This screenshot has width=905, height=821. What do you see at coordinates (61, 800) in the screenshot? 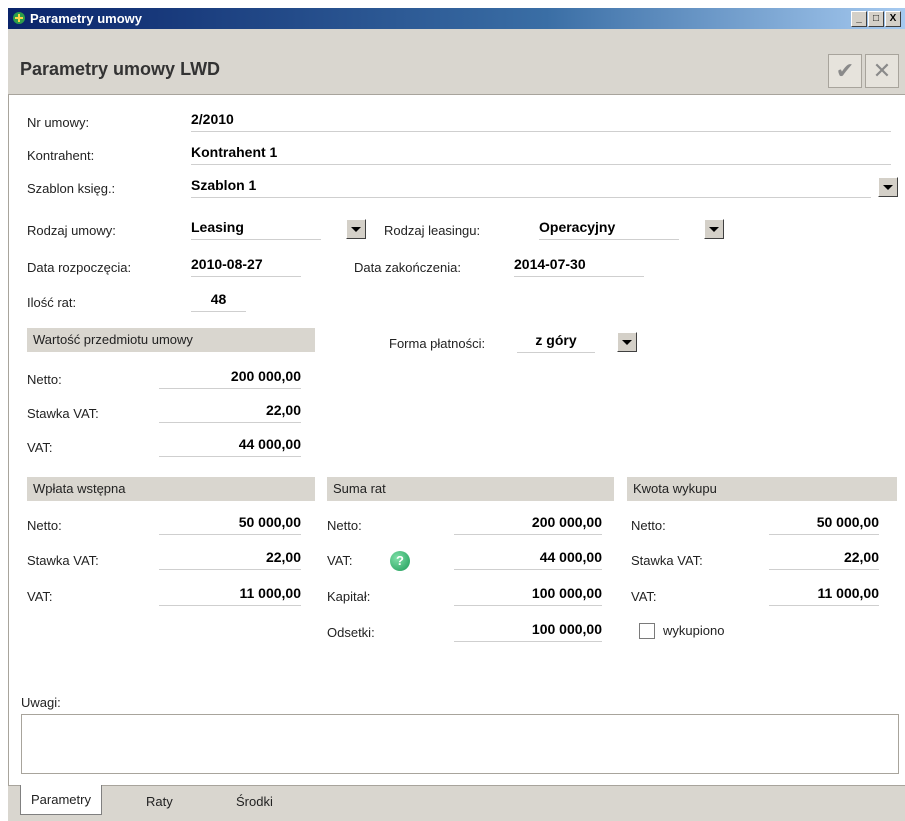
I see `tab-parametry: Parametry` at bounding box center [61, 800].